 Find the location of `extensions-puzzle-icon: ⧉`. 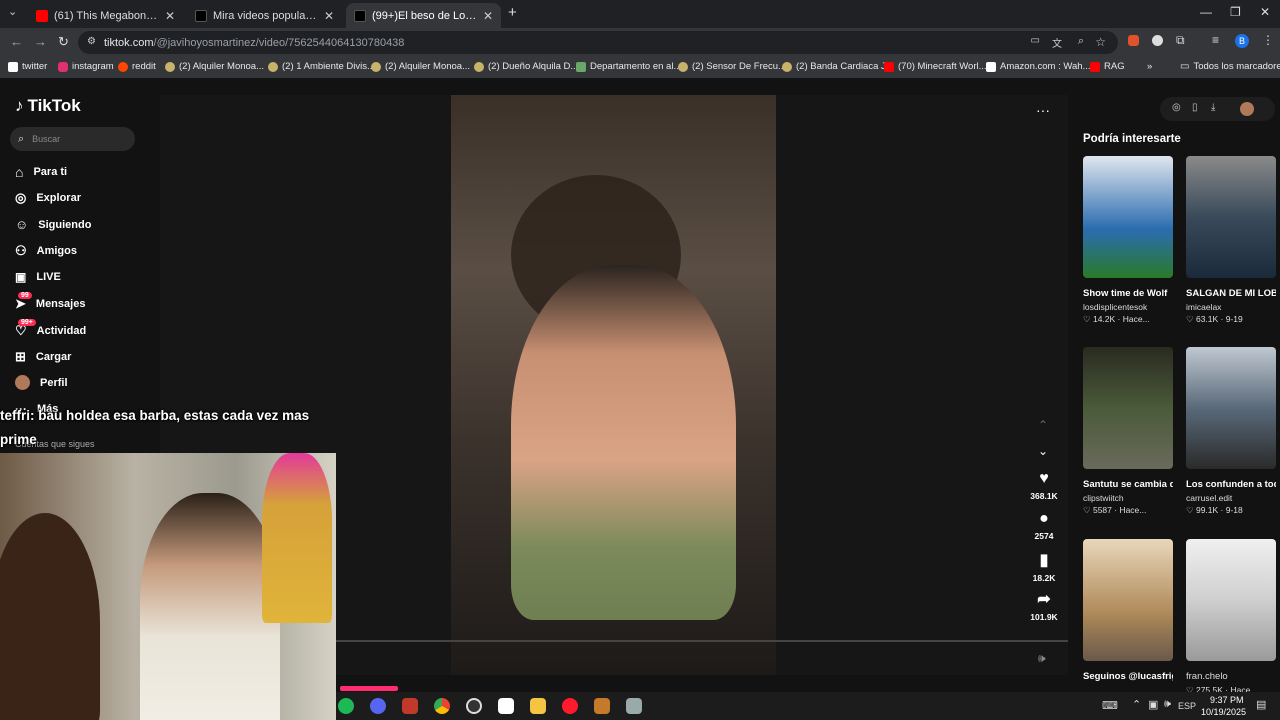

extensions-puzzle-icon: ⧉ is located at coordinates (1180, 40).